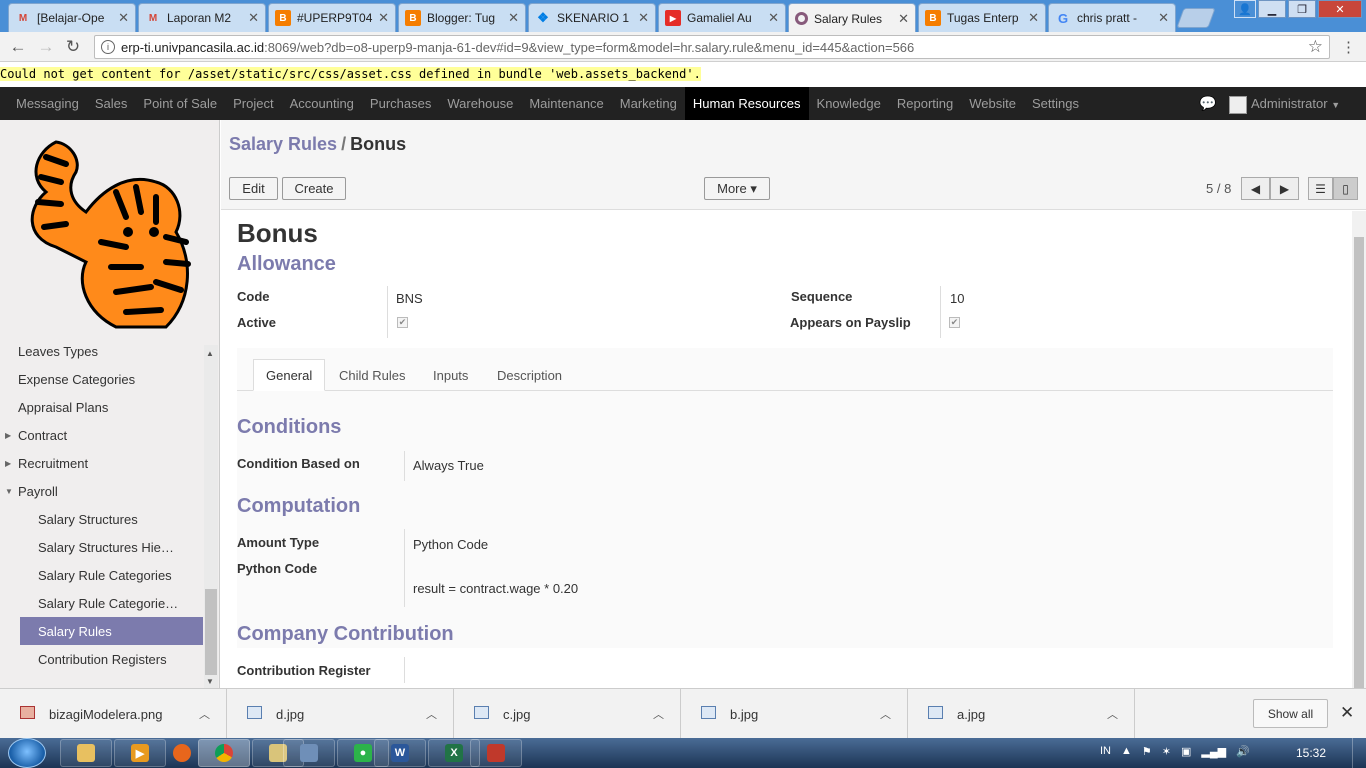 The width and height of the screenshot is (1366, 768). I want to click on sidebar-item-leaves-types: Leaves Types, so click(102, 351).